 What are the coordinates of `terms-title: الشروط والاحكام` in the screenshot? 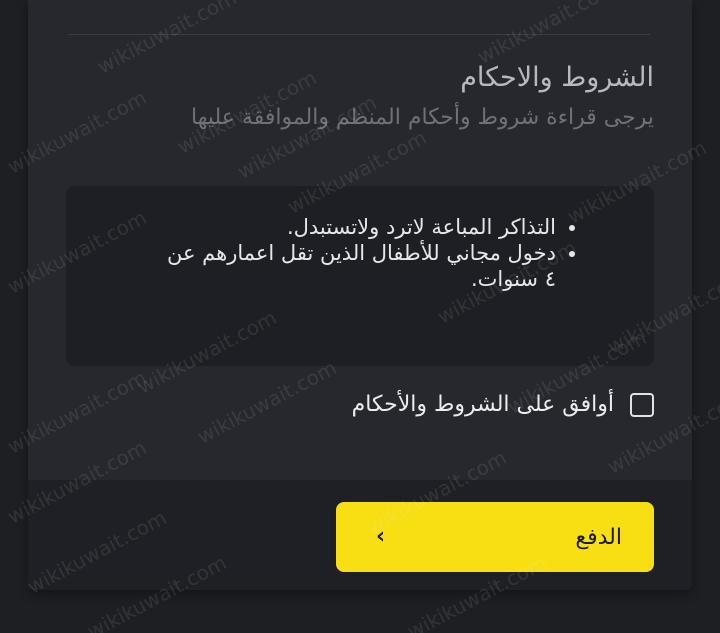 It's located at (557, 77).